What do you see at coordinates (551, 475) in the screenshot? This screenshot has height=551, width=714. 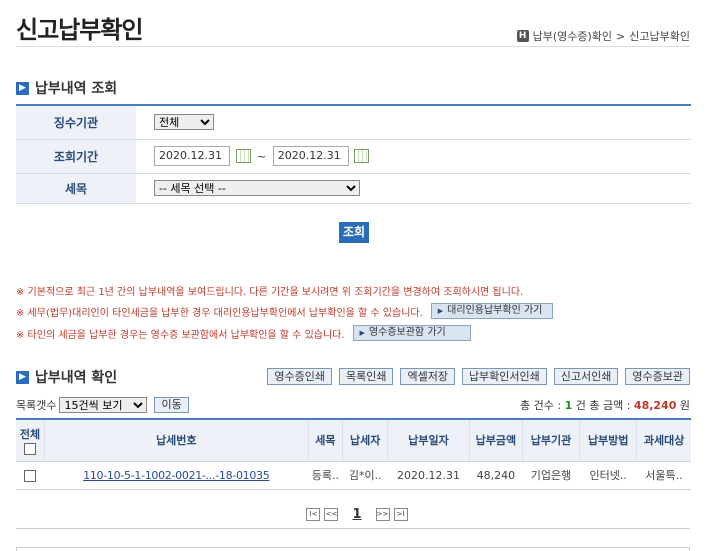 I see `cell-agency: 기업은행` at bounding box center [551, 475].